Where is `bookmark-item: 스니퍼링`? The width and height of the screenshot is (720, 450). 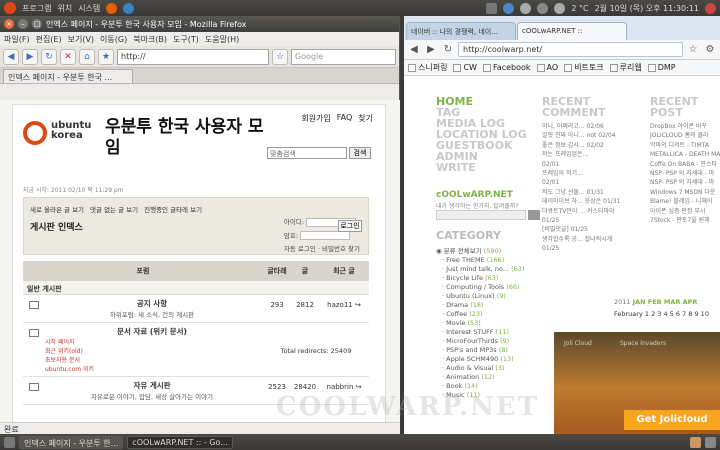
bookmark-item: 스니퍼링 is located at coordinates (427, 67).